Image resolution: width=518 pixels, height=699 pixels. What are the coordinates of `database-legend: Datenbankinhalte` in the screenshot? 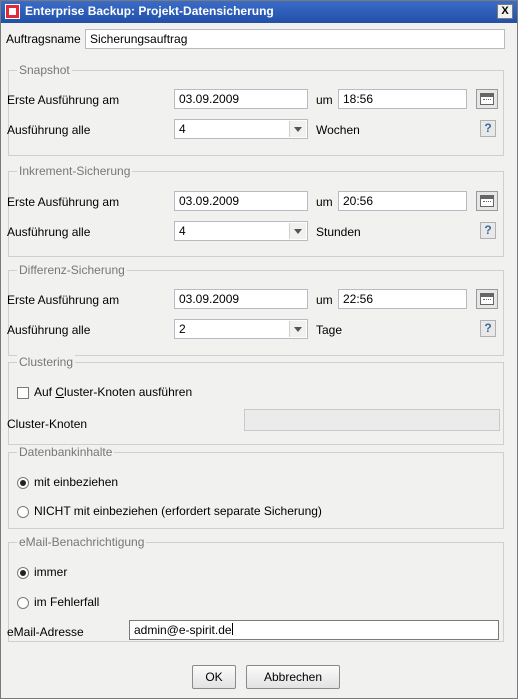 It's located at (66, 452).